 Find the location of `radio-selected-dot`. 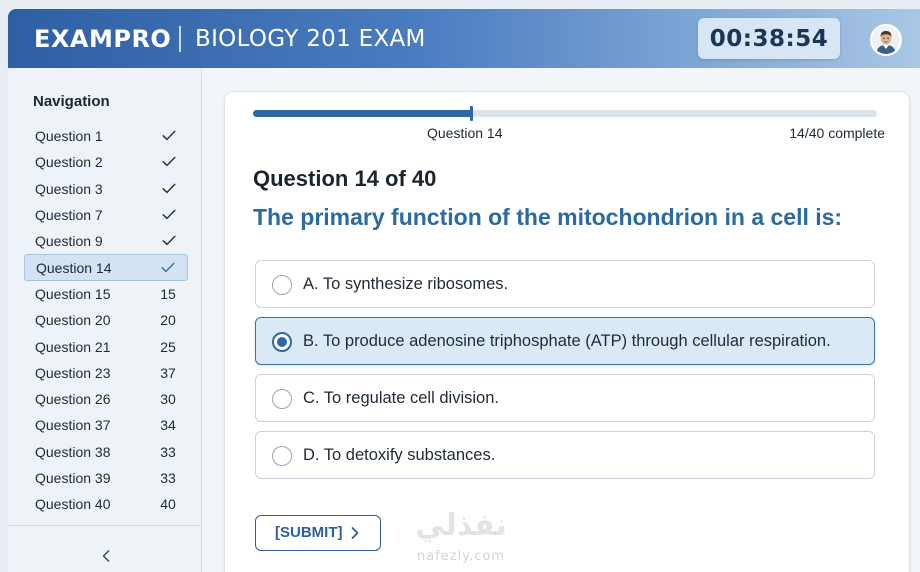

radio-selected-dot is located at coordinates (282, 342).